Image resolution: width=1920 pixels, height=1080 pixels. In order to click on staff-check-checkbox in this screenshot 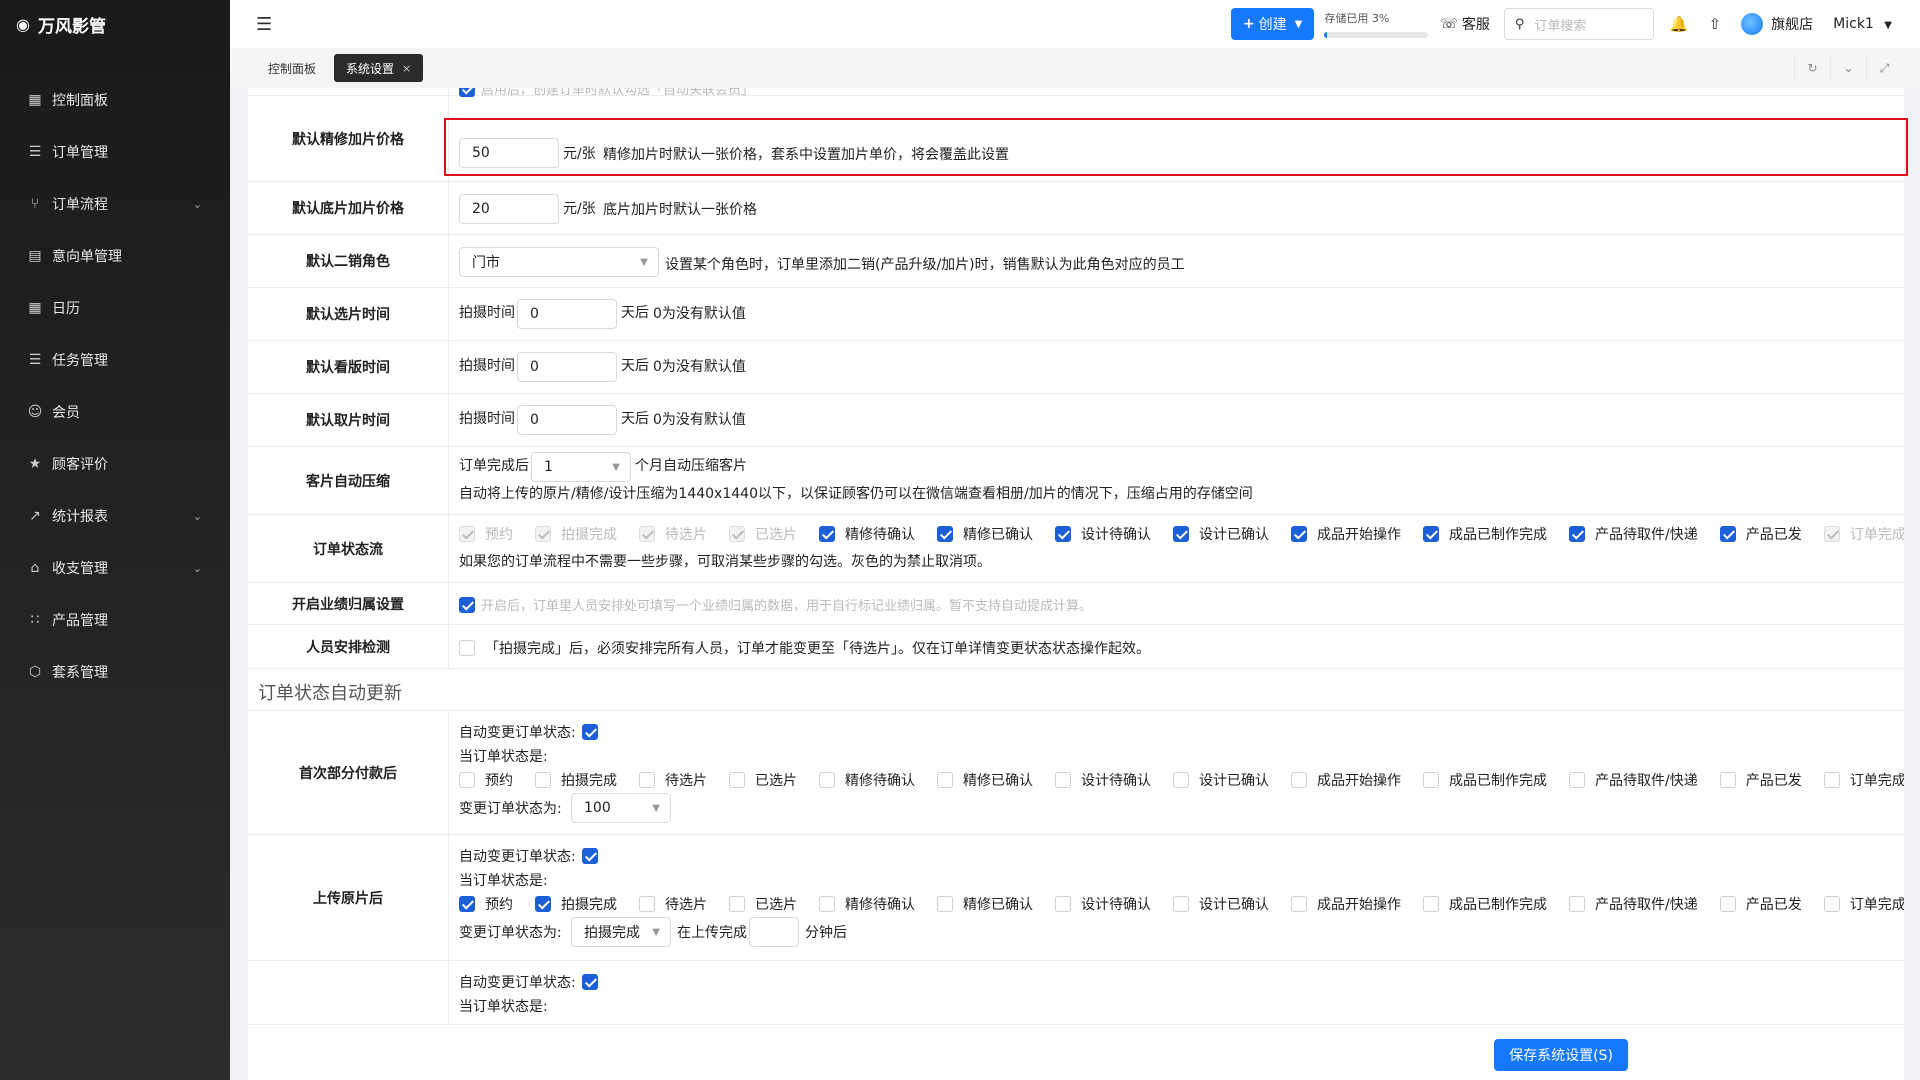, I will do `click(467, 648)`.